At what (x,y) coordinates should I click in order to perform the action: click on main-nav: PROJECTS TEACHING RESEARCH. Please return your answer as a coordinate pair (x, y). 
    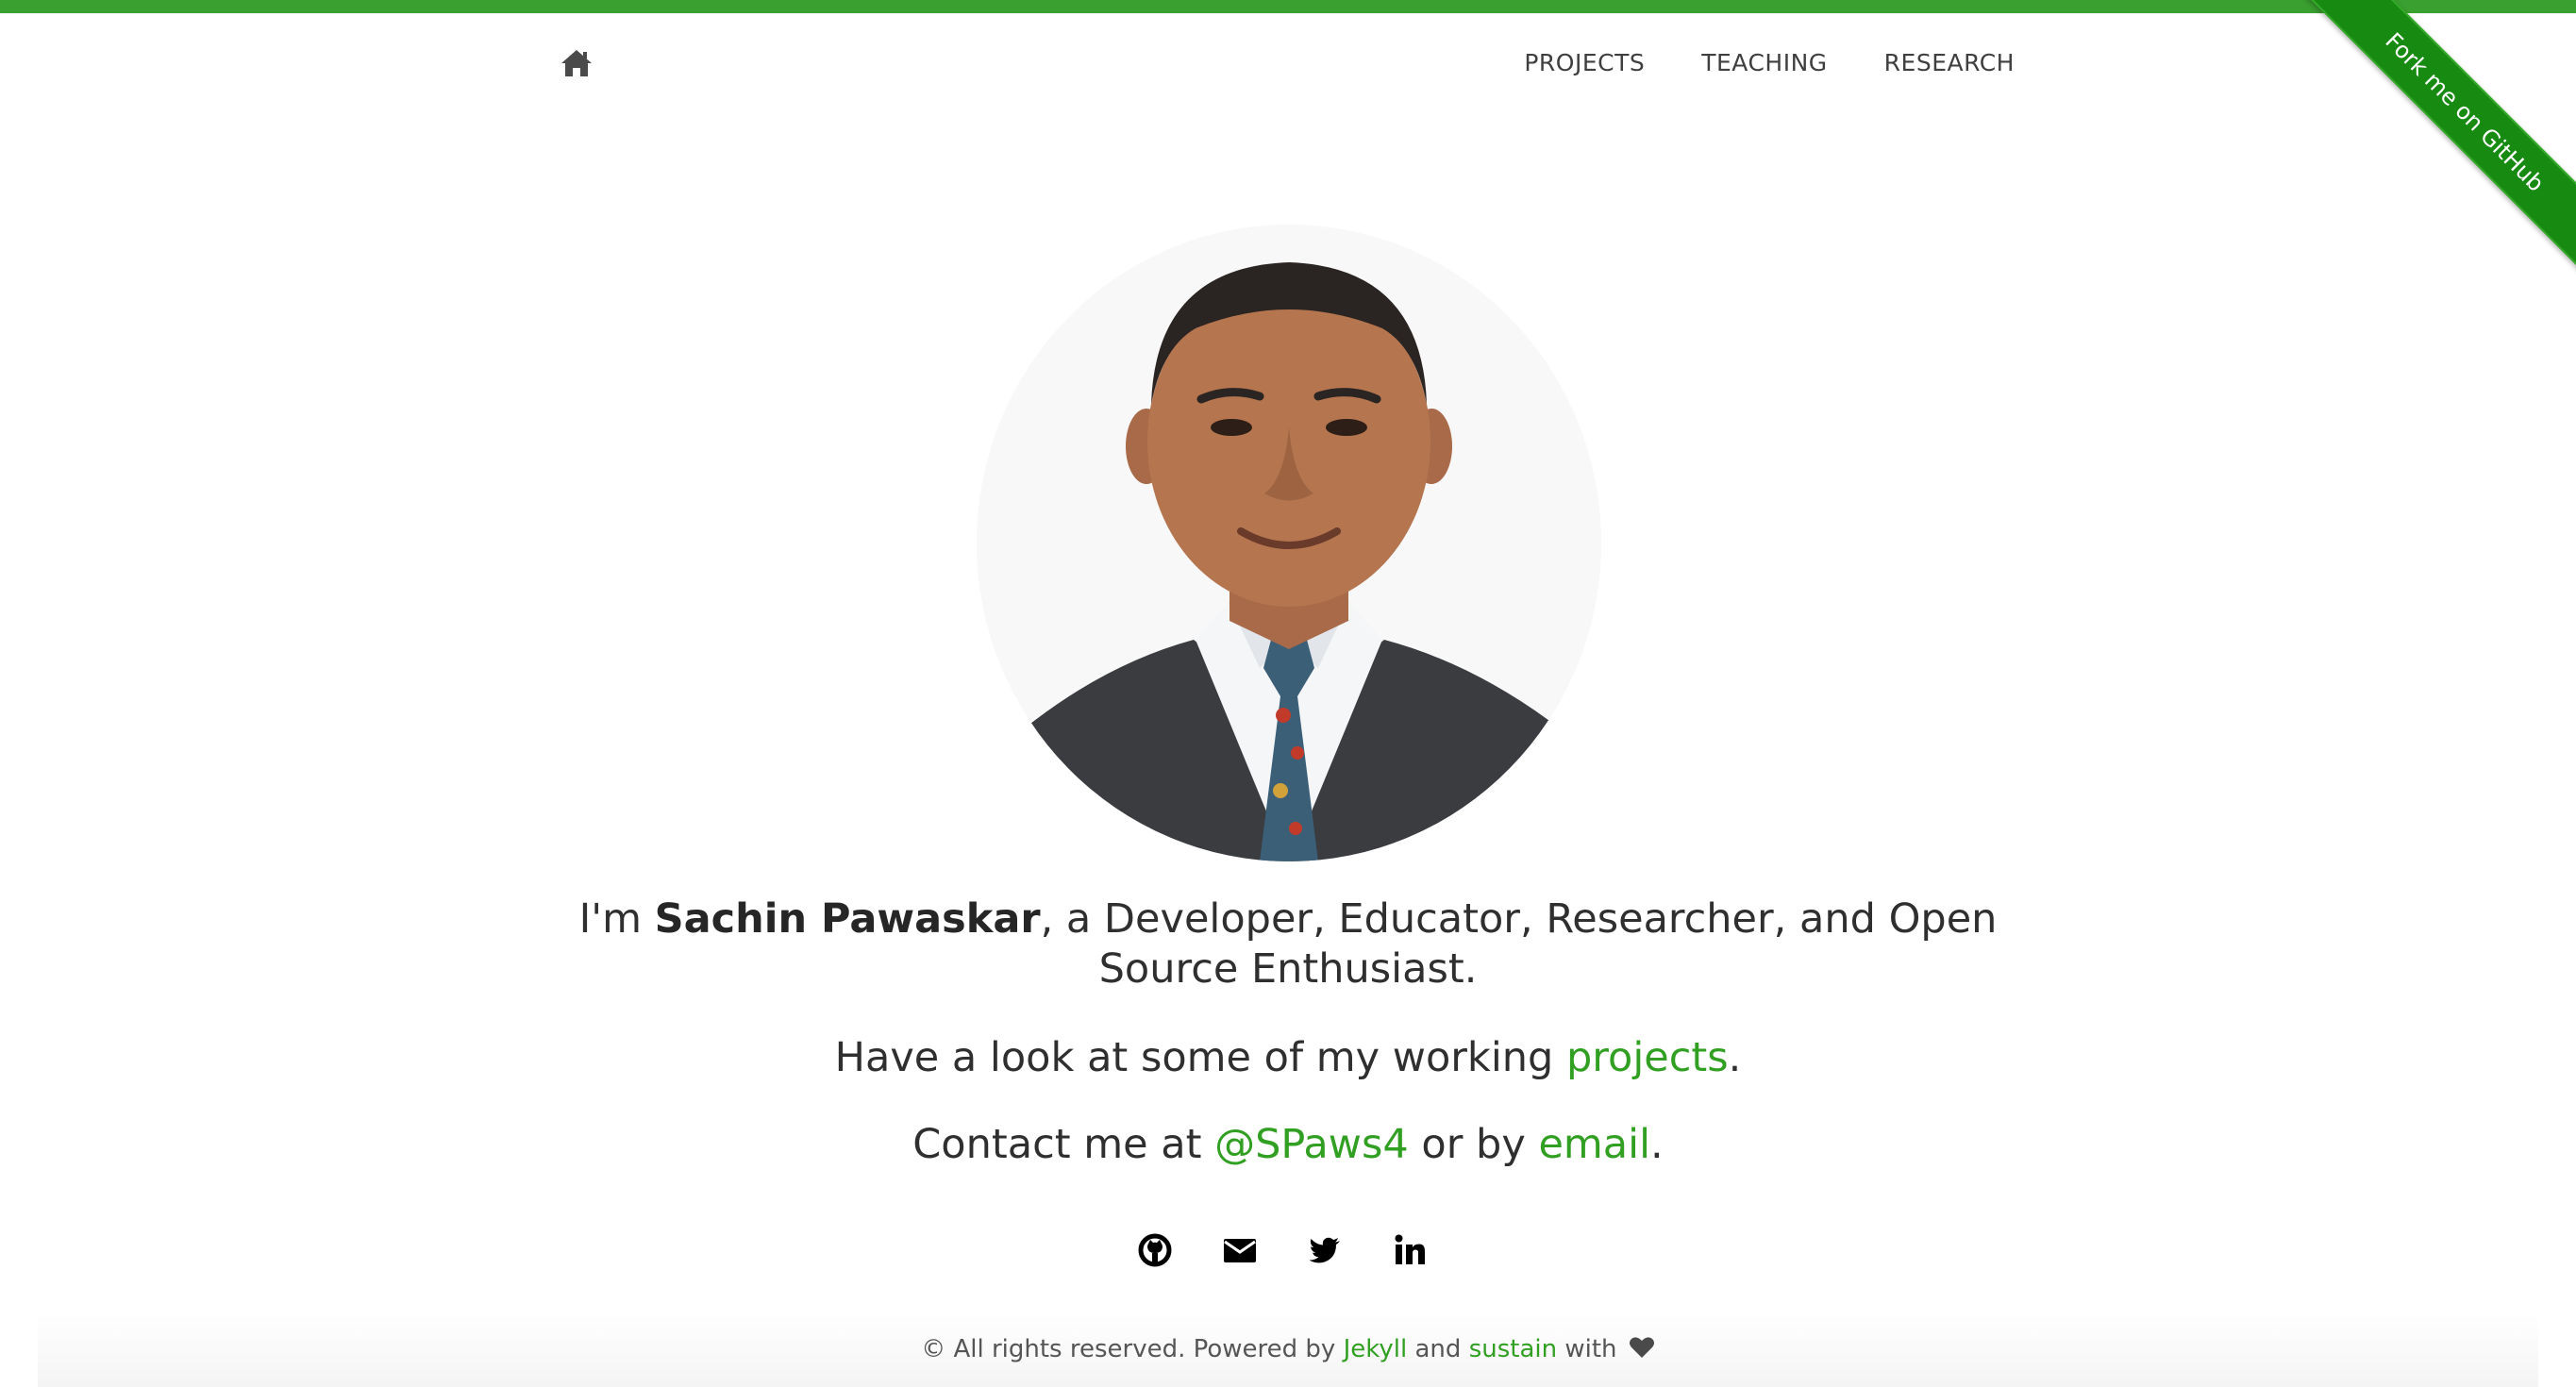
    Looking at the image, I should click on (1769, 63).